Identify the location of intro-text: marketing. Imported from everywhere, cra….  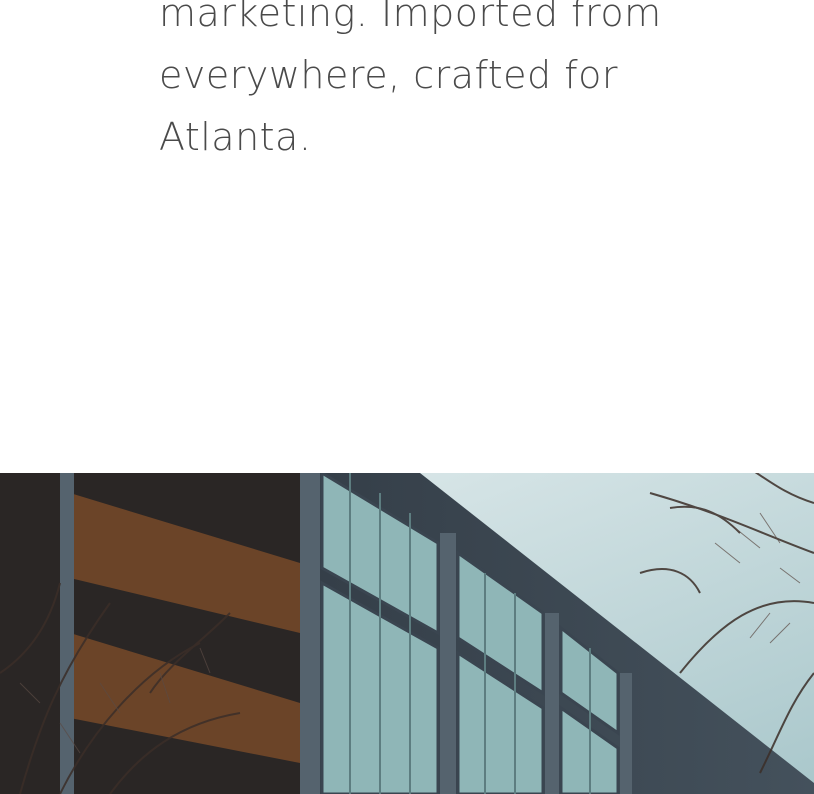
(439, 84).